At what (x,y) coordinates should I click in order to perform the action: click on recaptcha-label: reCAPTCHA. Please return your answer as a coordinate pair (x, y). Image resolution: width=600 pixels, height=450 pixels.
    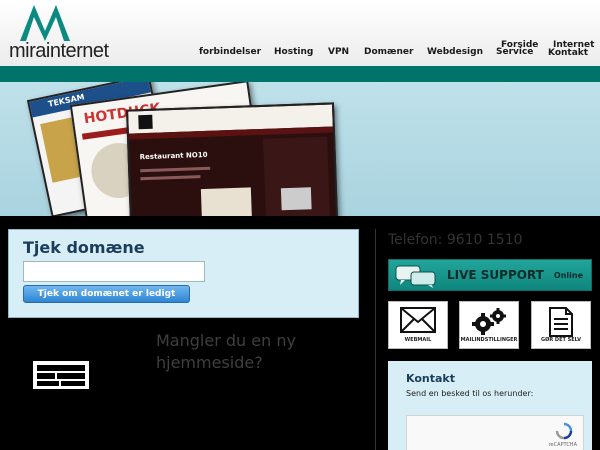
    Looking at the image, I should click on (562, 445).